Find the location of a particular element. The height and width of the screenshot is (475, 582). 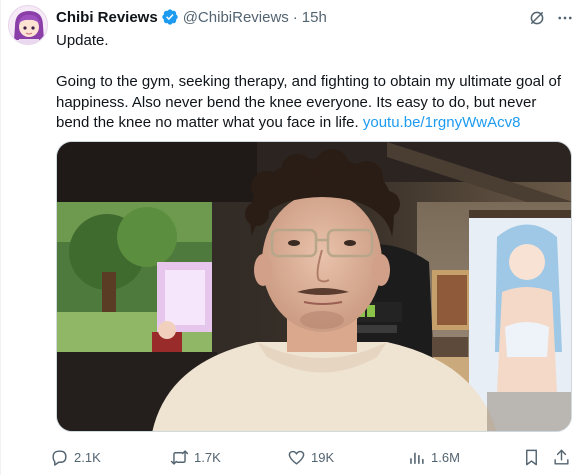

tweet-link: youtu.be/1rgnyWwAcv8 is located at coordinates (442, 122).